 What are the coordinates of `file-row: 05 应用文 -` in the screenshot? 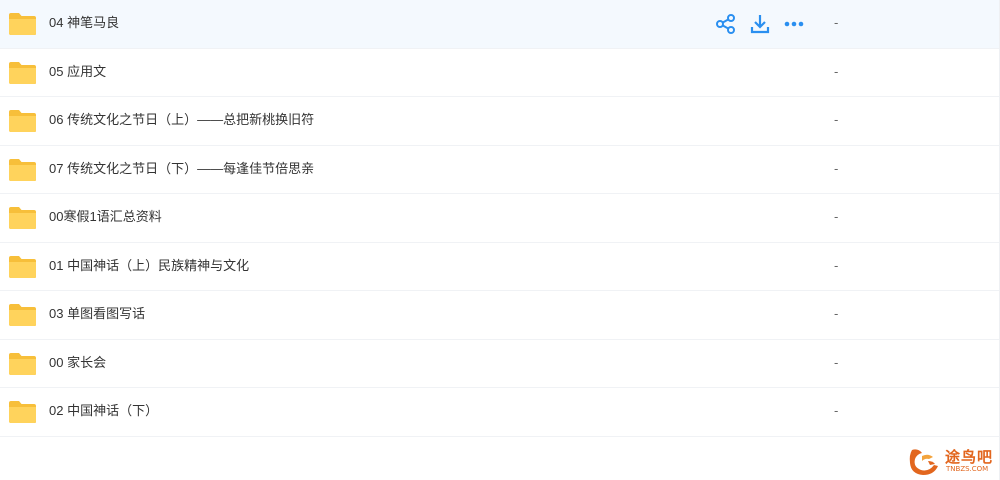 It's located at (500, 73).